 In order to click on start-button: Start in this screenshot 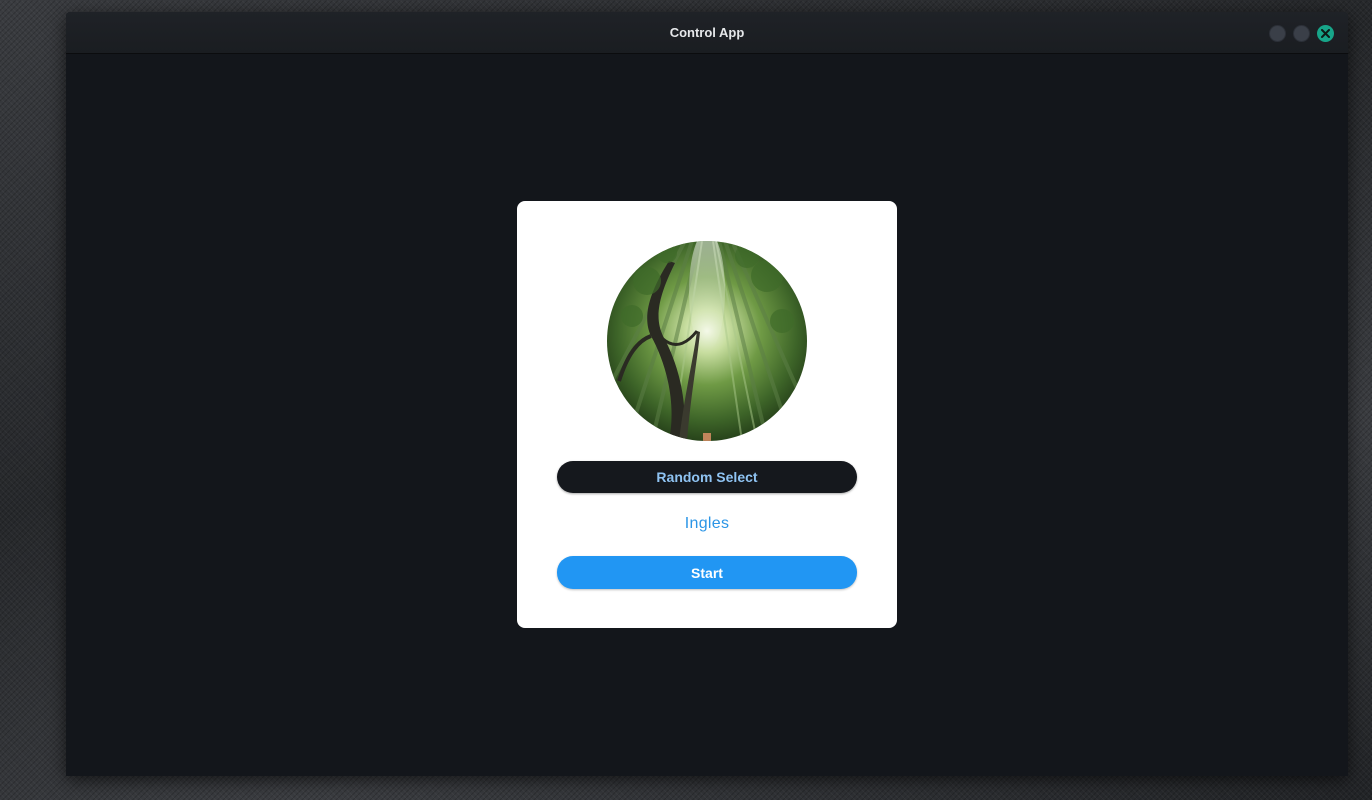, I will do `click(707, 572)`.